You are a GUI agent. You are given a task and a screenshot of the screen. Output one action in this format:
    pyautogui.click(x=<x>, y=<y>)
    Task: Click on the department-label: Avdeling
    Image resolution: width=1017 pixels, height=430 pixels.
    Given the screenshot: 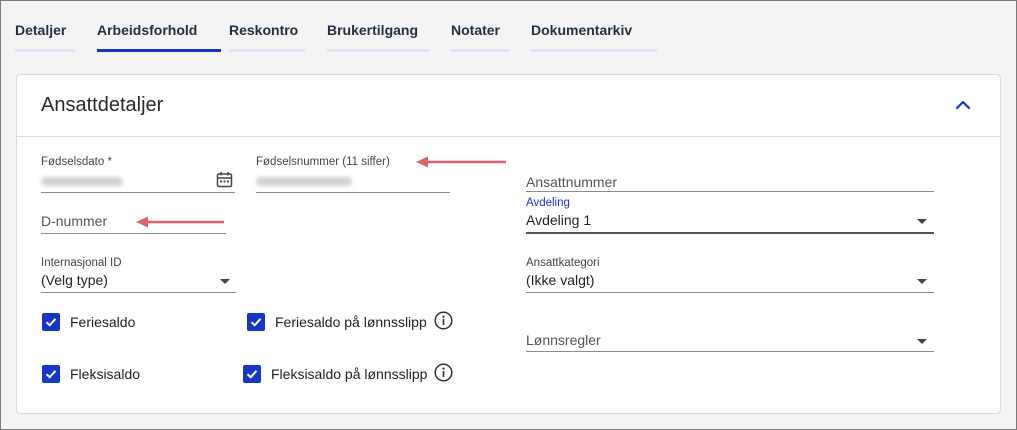 What is the action you would take?
    pyautogui.click(x=548, y=203)
    